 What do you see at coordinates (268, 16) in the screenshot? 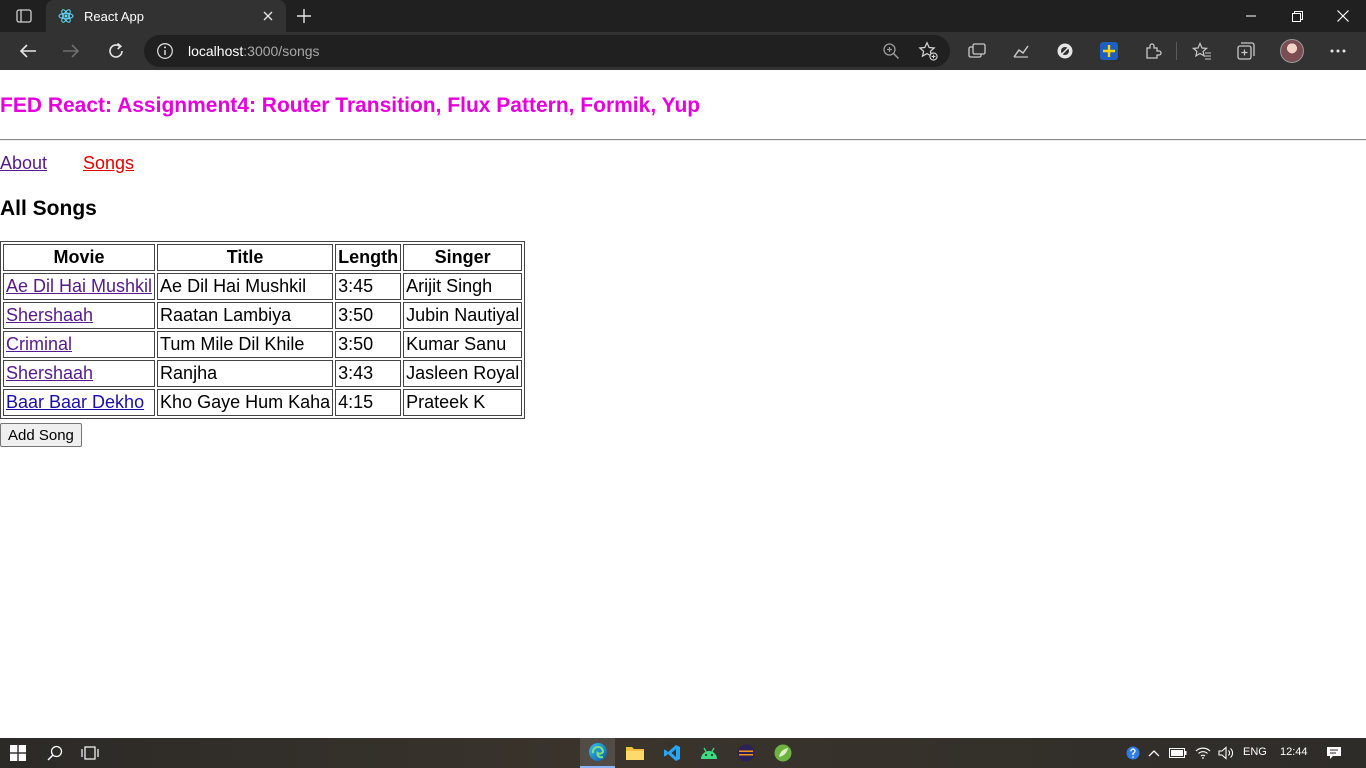
I see `tab-close-icon` at bounding box center [268, 16].